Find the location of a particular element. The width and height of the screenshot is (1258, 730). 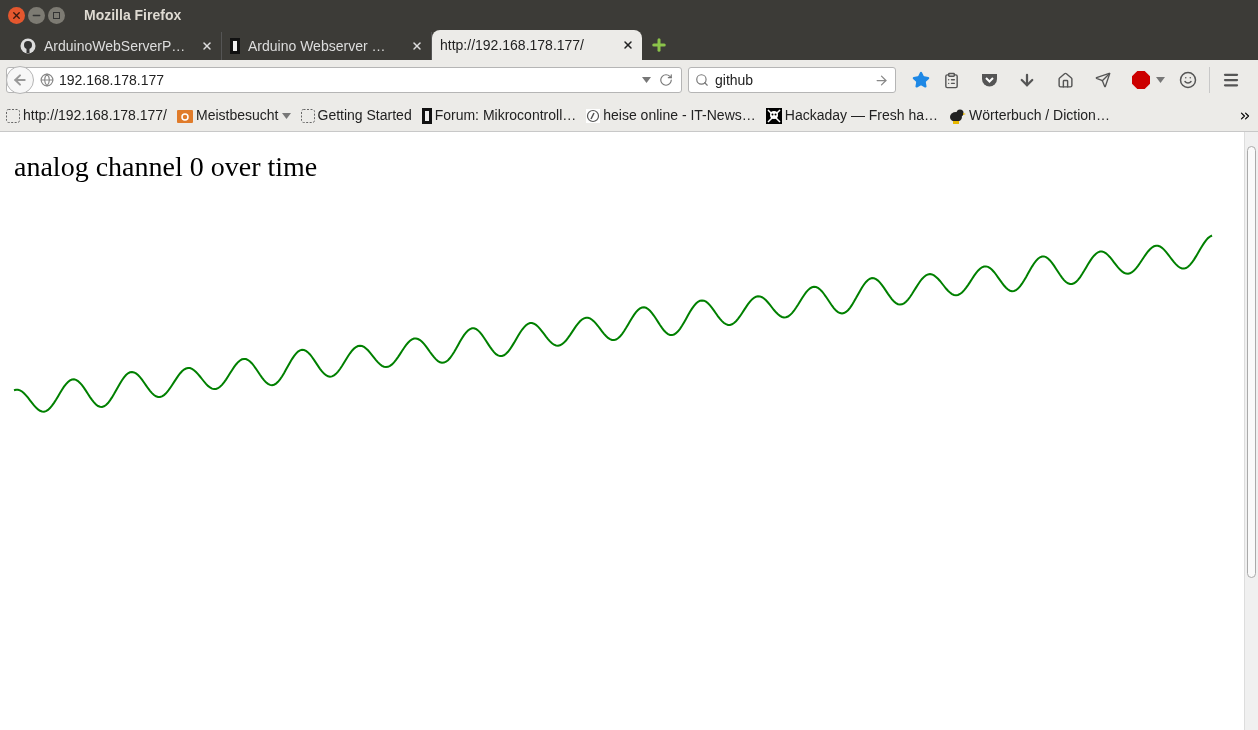

url-input: 192.168.178.177 is located at coordinates (350, 80).